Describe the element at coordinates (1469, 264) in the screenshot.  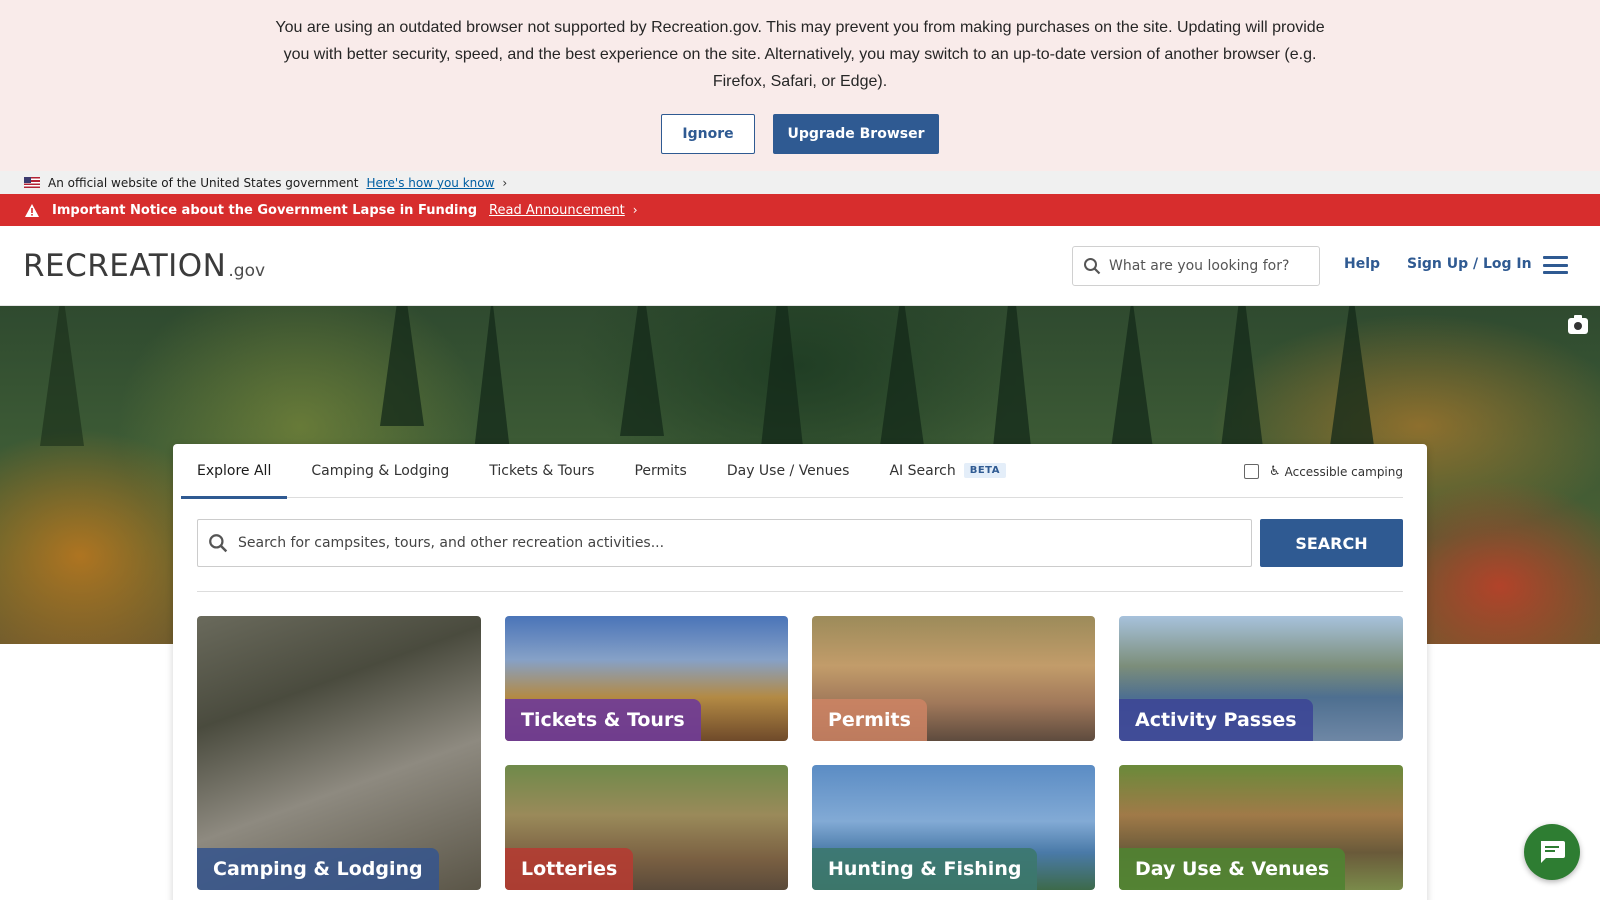
I see `sign-up-log-in-link: Sign Up / Log In` at that location.